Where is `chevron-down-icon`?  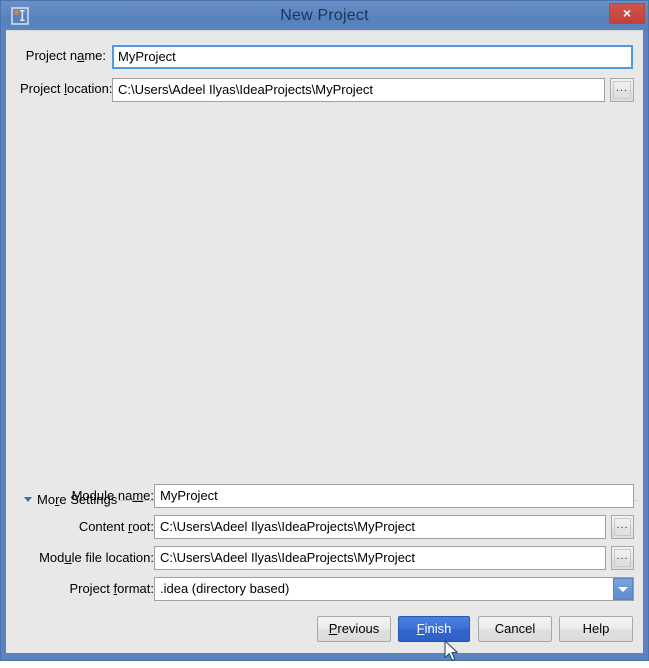
chevron-down-icon is located at coordinates (623, 589).